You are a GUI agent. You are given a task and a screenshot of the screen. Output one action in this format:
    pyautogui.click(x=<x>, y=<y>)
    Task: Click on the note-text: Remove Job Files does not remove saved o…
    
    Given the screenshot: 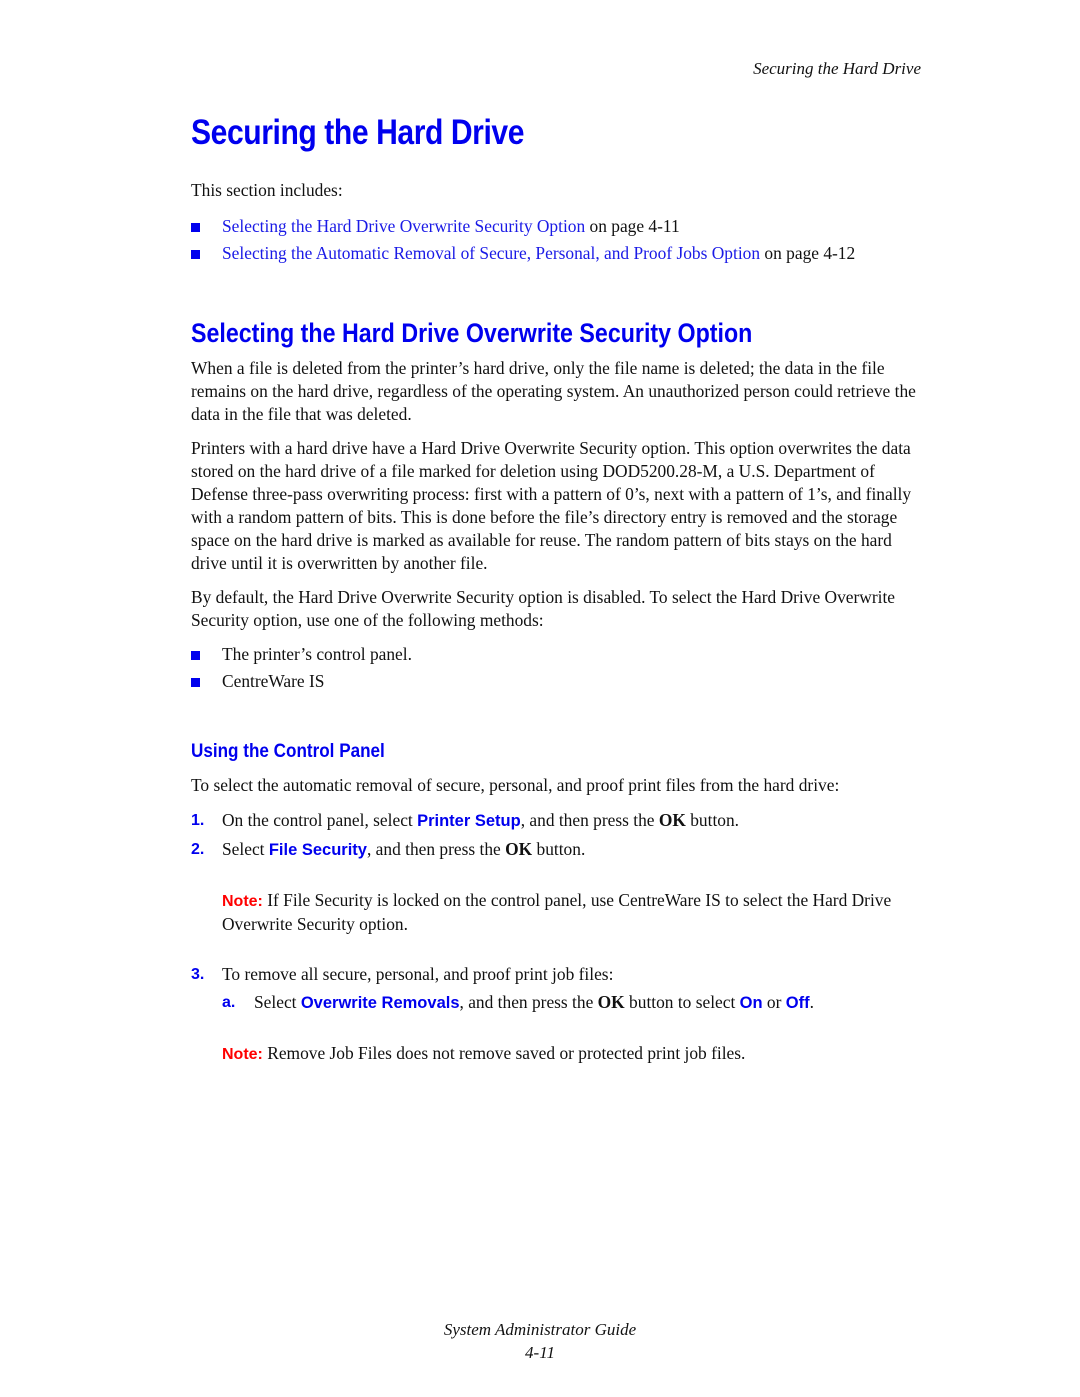 What is the action you would take?
    pyautogui.click(x=504, y=1053)
    